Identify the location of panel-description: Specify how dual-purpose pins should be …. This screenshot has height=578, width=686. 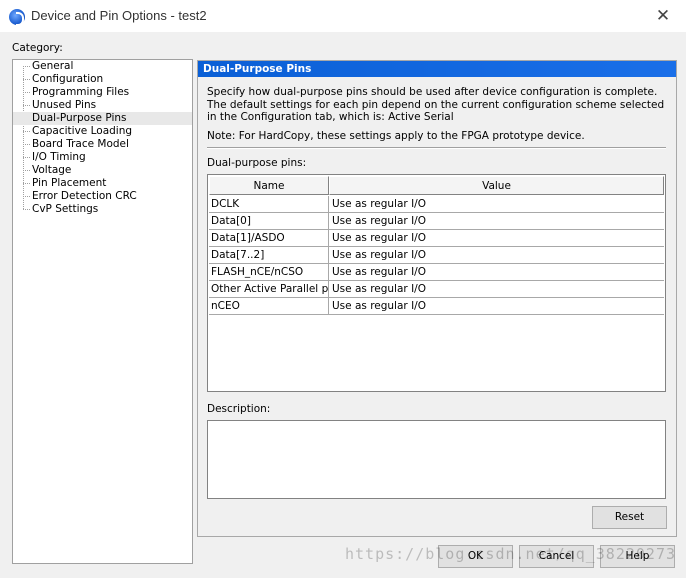
(436, 104).